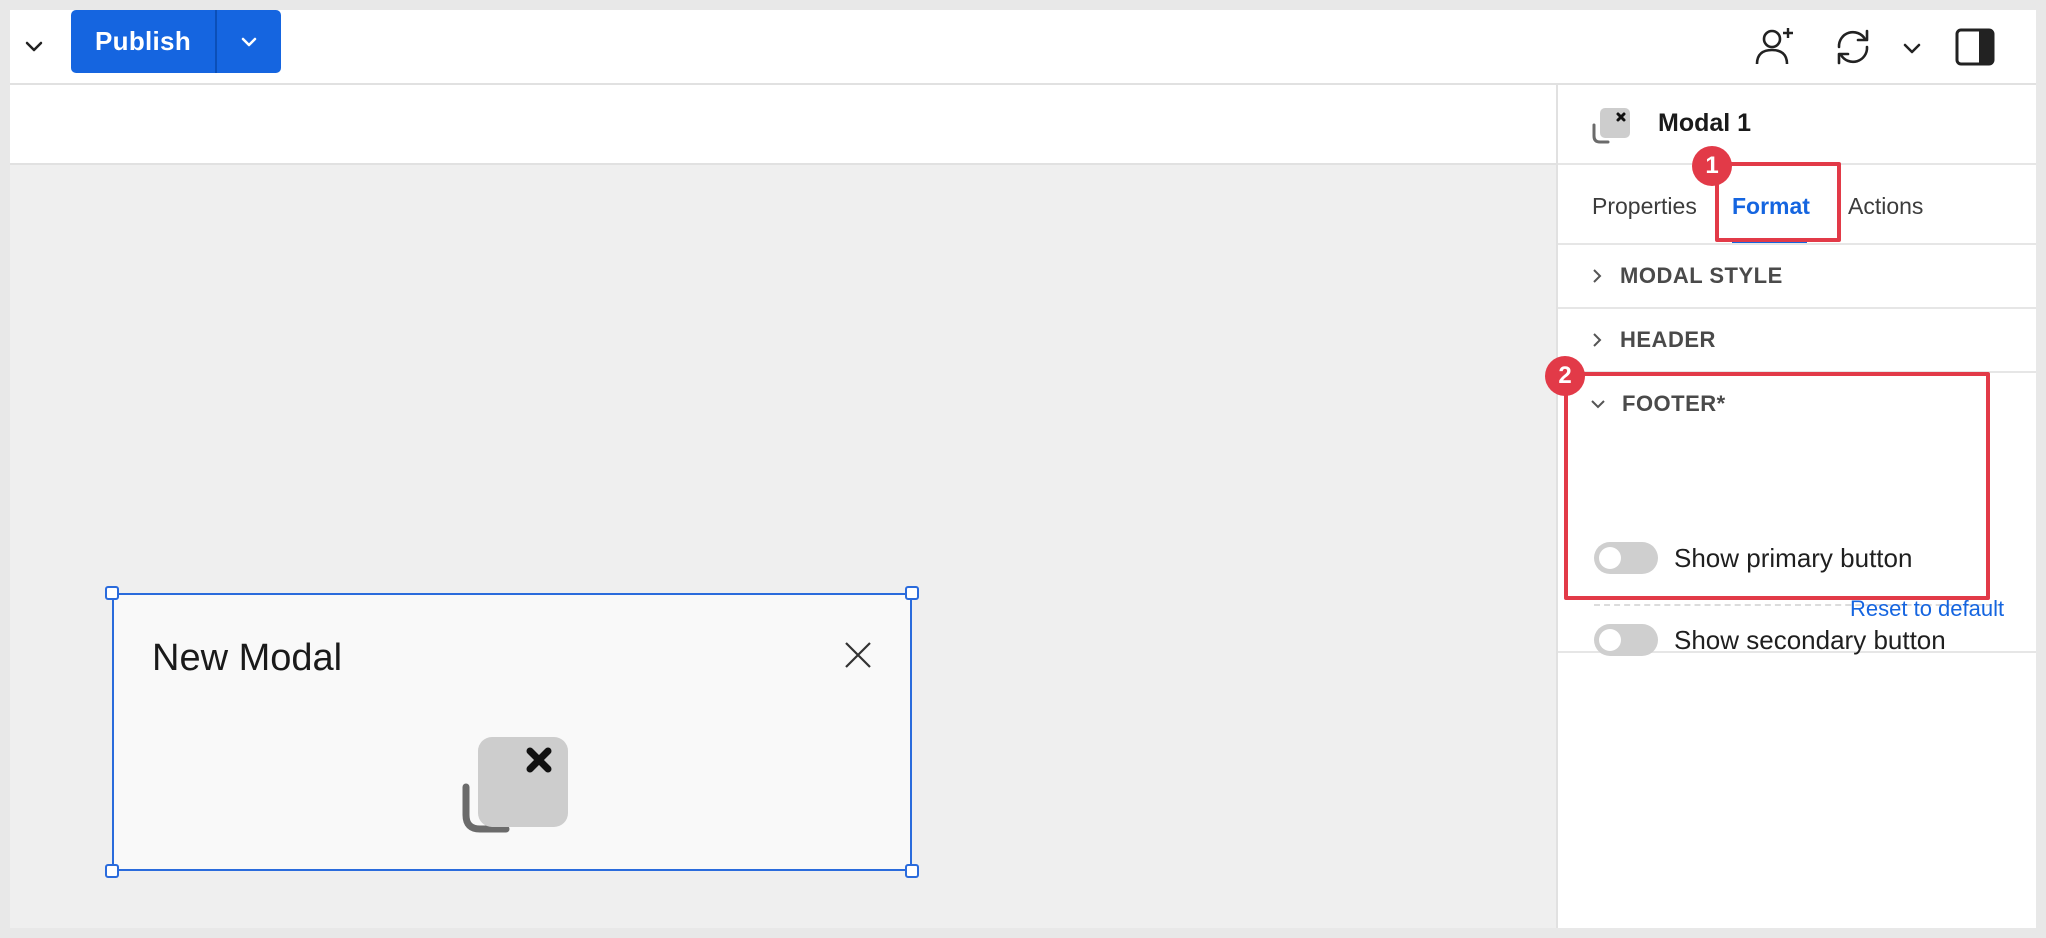 This screenshot has height=938, width=2046. I want to click on section-label: HEADER, so click(1668, 339).